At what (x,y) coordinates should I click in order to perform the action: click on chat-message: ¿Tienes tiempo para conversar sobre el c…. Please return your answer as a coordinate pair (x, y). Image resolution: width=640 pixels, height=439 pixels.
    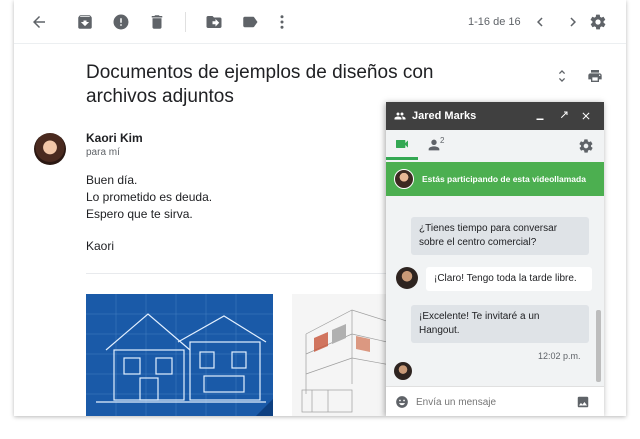
    Looking at the image, I should click on (500, 236).